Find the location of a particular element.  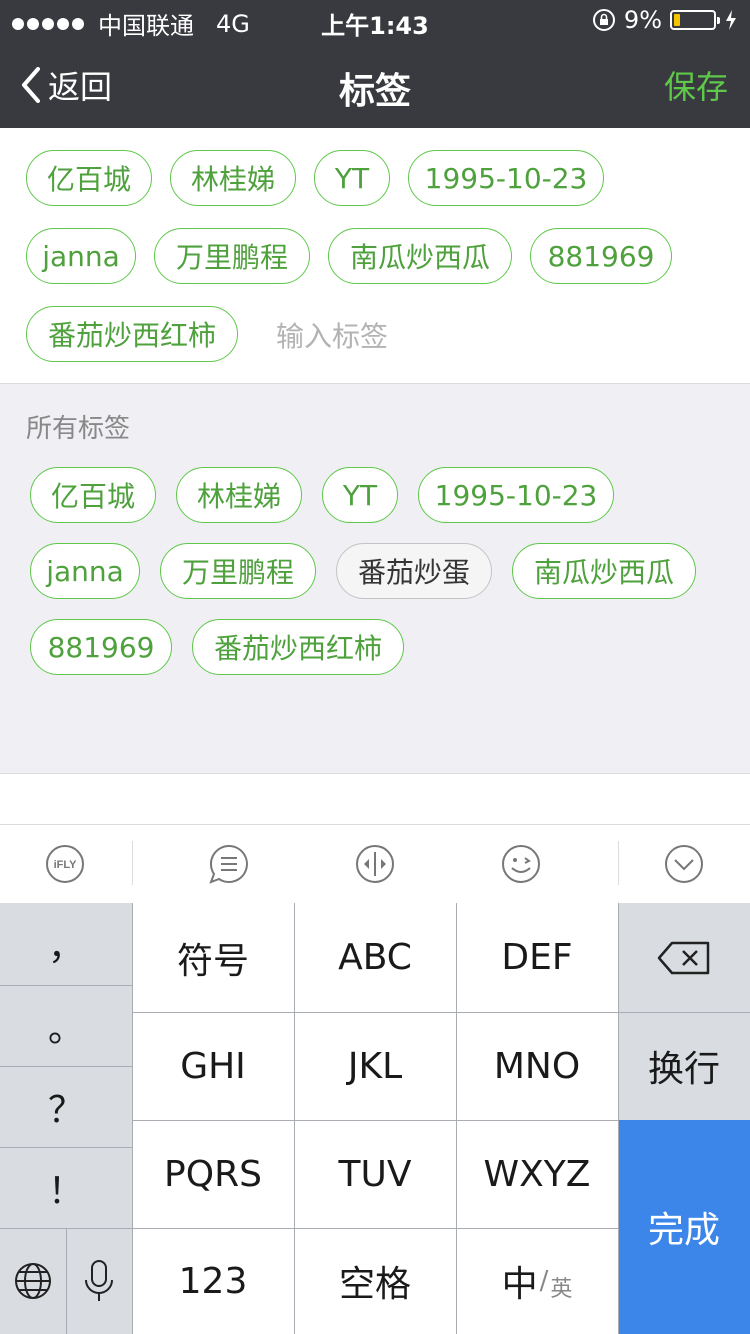

def-key: DEF is located at coordinates (537, 957).